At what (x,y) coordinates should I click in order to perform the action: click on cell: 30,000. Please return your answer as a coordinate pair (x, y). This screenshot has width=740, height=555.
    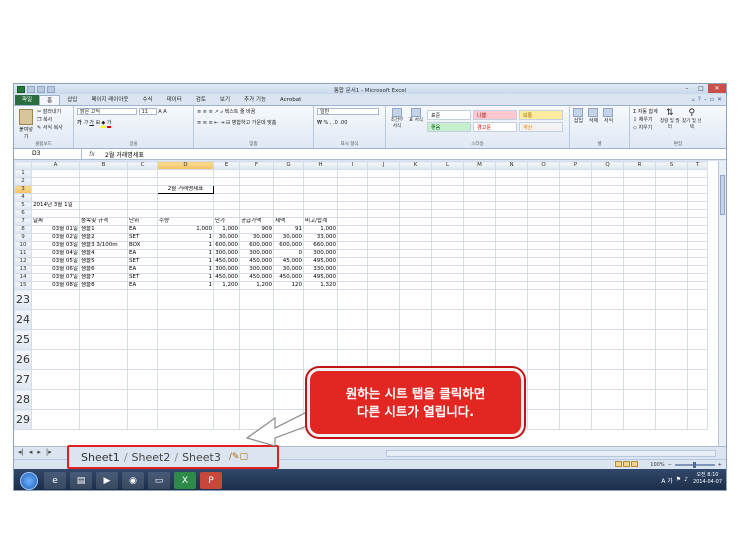
    Looking at the image, I should click on (288, 269).